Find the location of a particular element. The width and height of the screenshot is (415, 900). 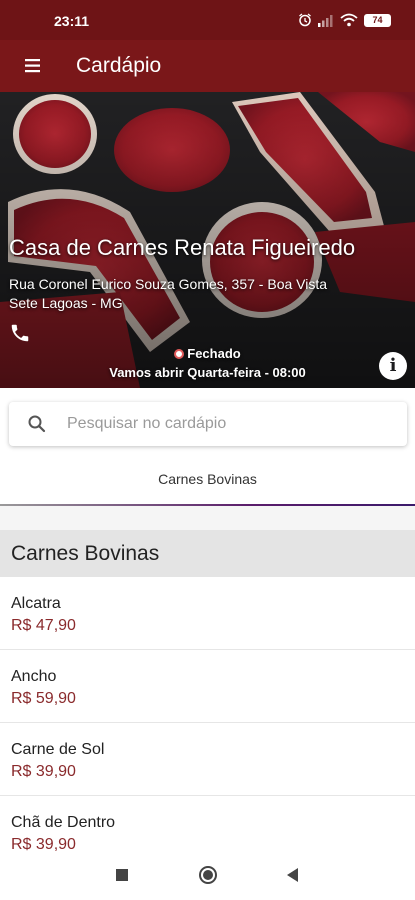

info-icon: i is located at coordinates (393, 366).